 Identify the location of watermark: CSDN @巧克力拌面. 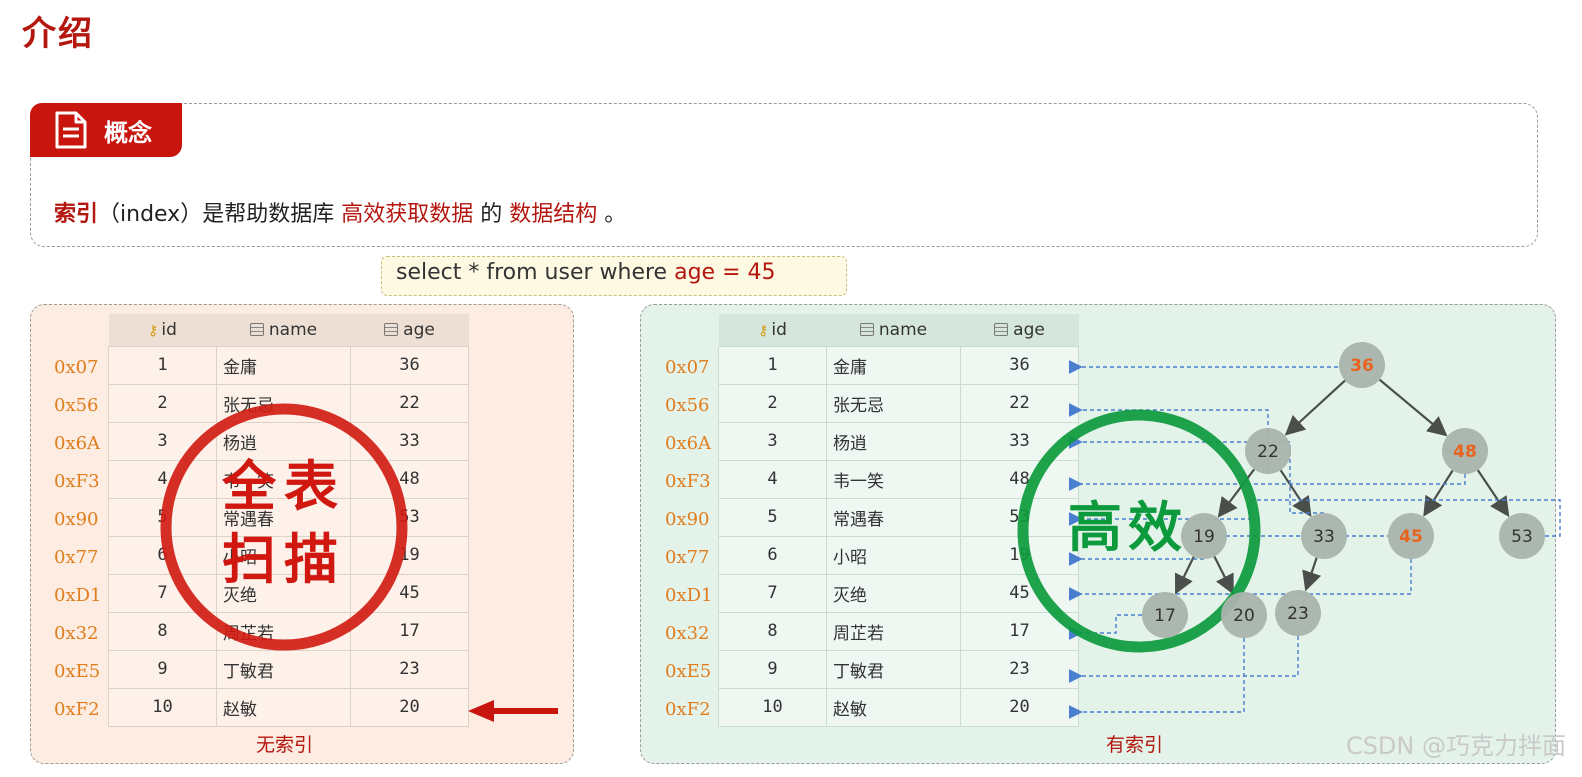
(1455, 746).